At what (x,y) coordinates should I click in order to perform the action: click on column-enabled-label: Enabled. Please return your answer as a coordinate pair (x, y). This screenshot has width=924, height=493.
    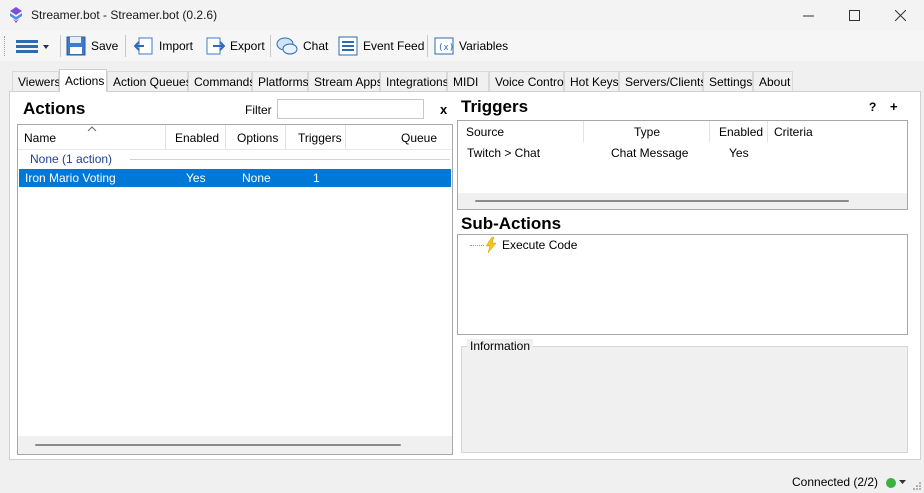
    Looking at the image, I should click on (197, 137).